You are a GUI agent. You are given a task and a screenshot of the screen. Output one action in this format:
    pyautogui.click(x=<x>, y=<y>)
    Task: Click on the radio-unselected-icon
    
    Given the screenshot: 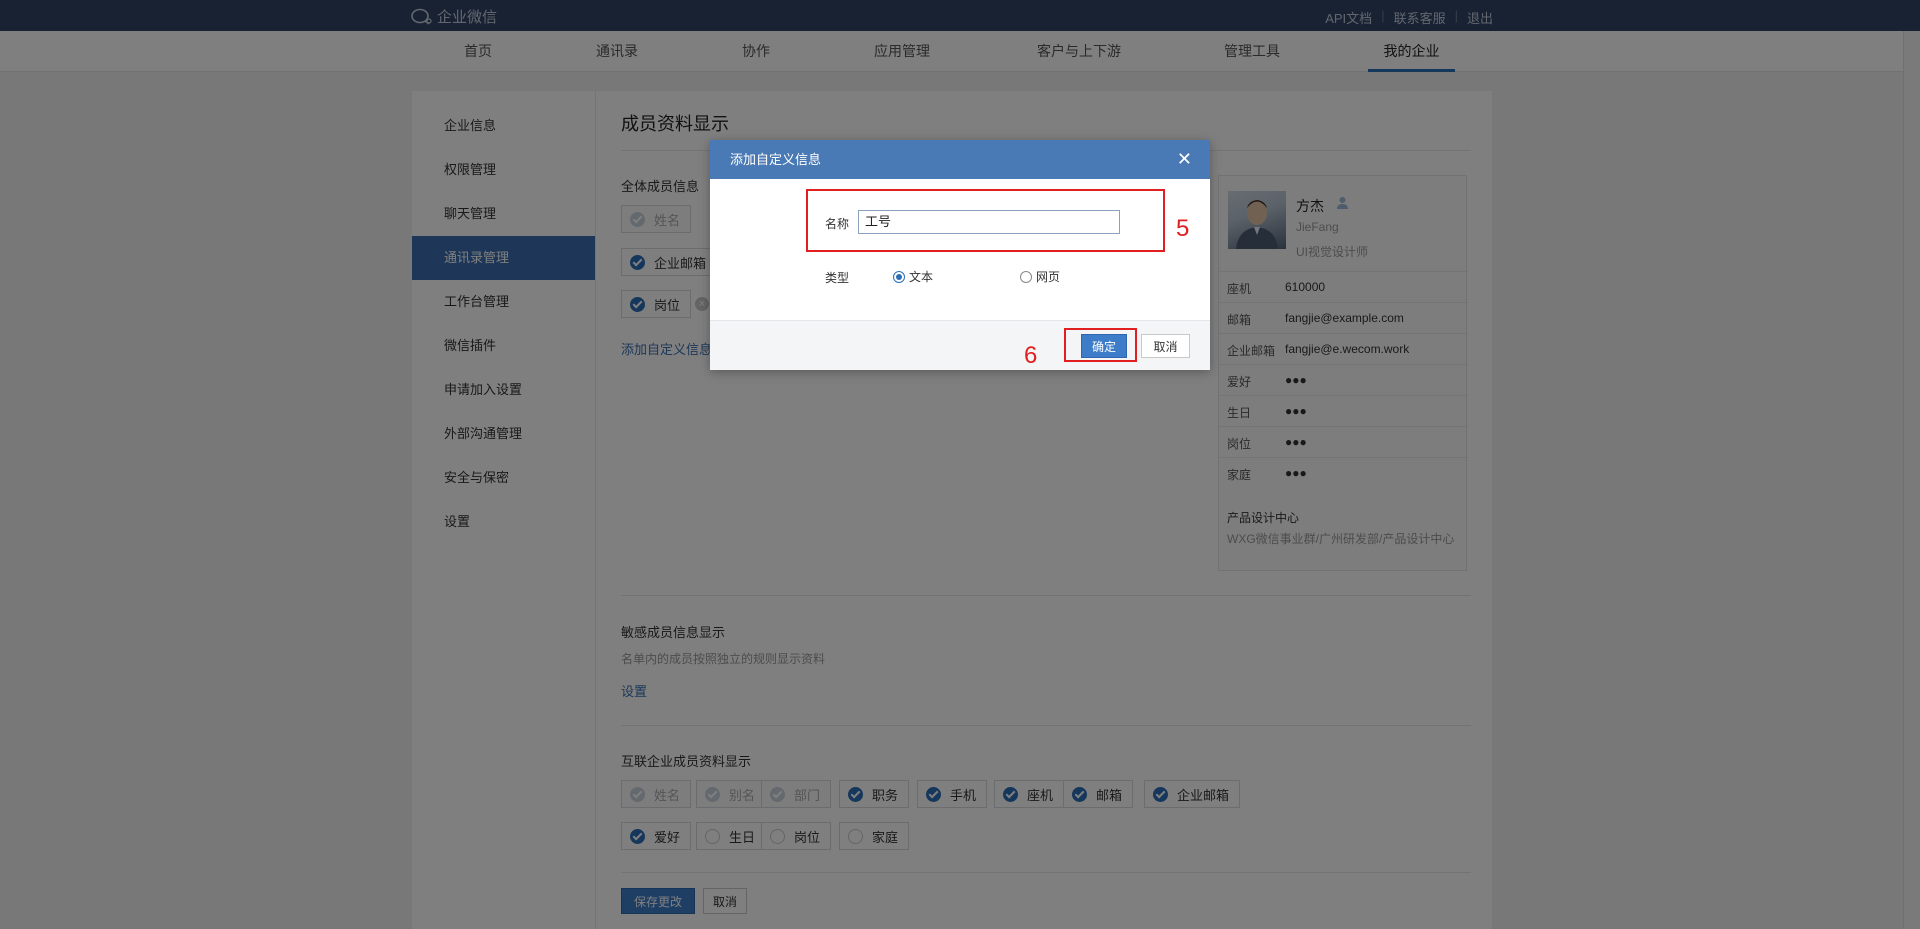 What is the action you would take?
    pyautogui.click(x=1026, y=276)
    